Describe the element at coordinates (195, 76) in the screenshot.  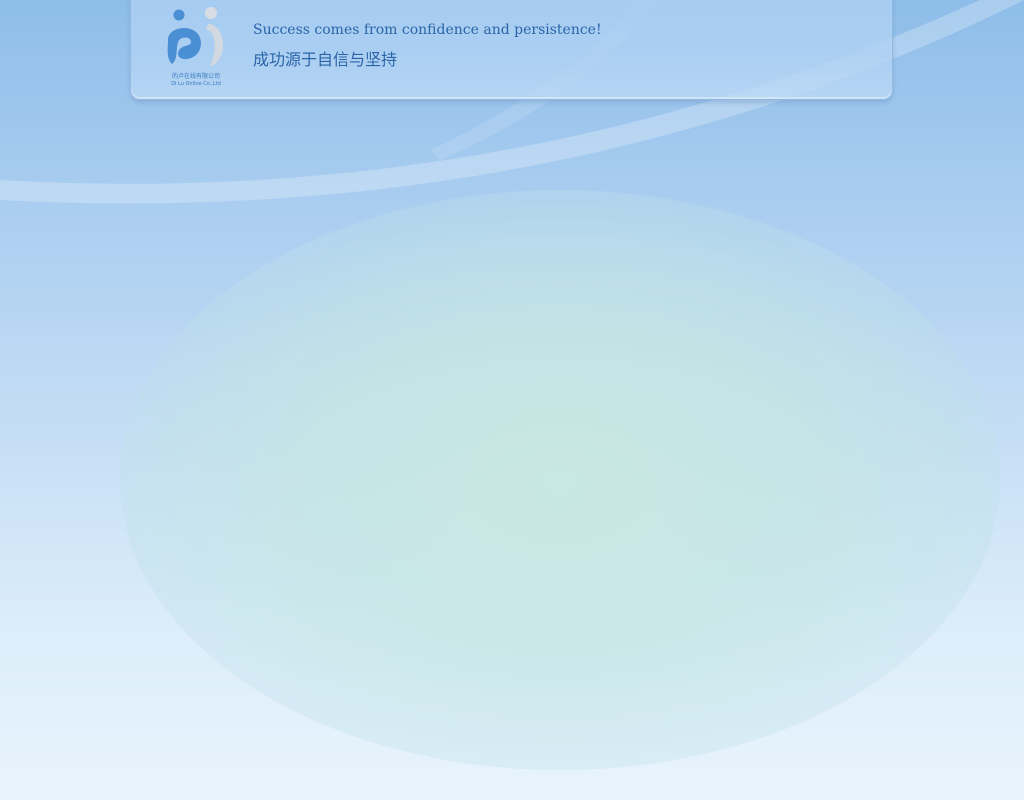
I see `logo-name-cn: 的卢在线有限公司` at that location.